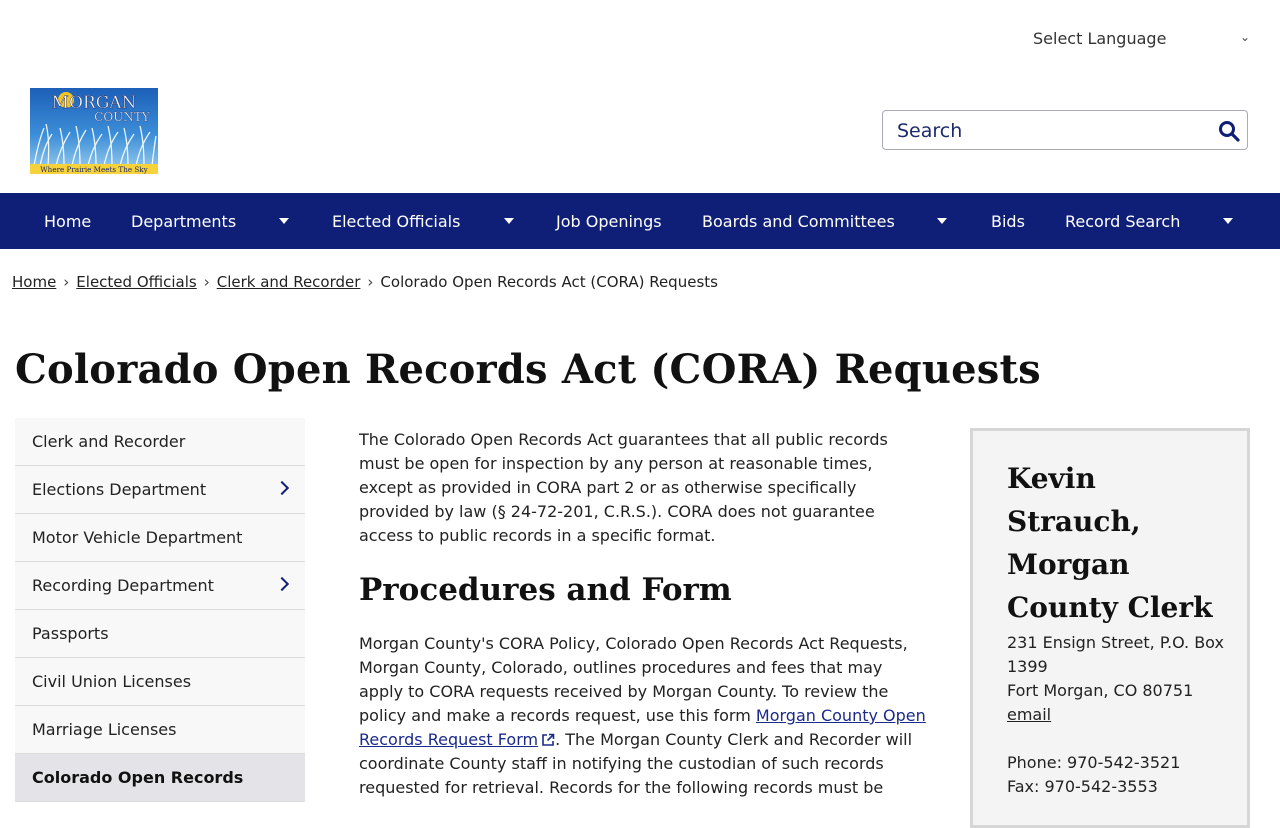 This screenshot has height=828, width=1280. Describe the element at coordinates (289, 282) in the screenshot. I see `breadcrumb-clerk-and-recorder: Clerk and Recorder` at that location.